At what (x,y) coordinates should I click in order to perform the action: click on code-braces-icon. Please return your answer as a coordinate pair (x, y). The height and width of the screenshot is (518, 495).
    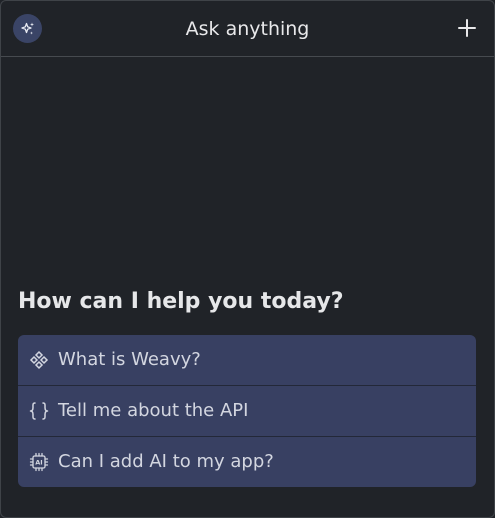
    Looking at the image, I should click on (39, 411).